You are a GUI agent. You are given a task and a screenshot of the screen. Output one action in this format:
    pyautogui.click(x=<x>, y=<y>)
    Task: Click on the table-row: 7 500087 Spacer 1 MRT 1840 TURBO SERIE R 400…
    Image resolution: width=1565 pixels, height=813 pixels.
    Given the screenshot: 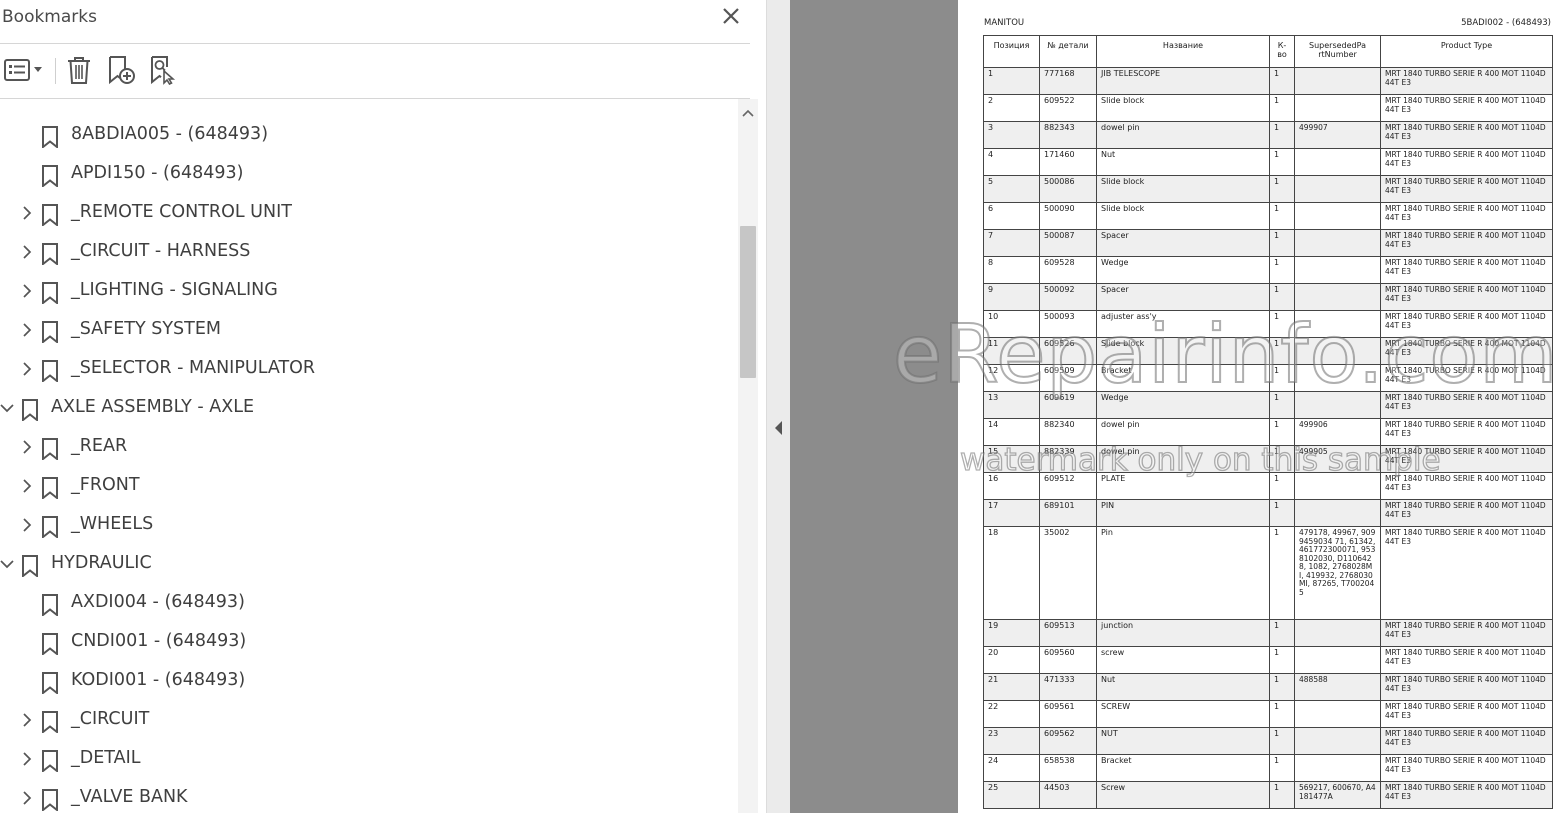 What is the action you would take?
    pyautogui.click(x=1268, y=243)
    